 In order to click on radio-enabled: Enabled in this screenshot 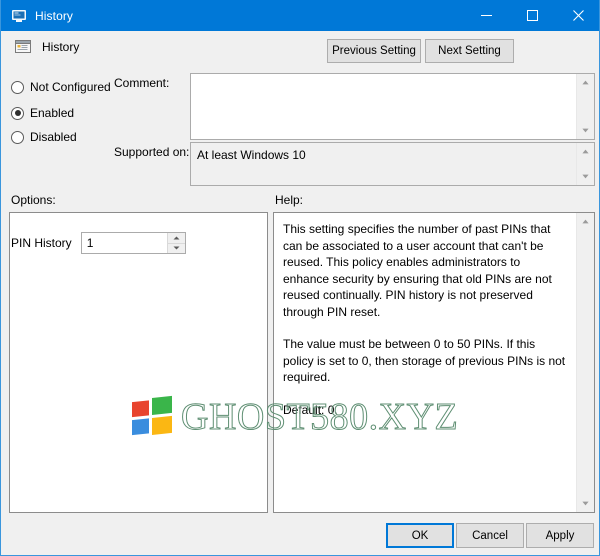, I will do `click(42, 113)`.